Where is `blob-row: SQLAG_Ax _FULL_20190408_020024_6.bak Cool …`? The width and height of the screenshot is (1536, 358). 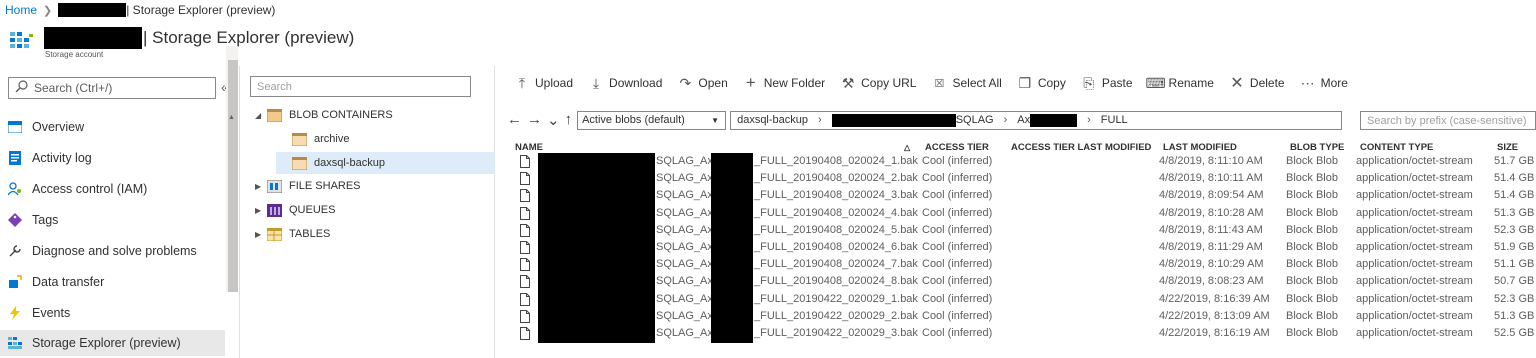
blob-row: SQLAG_Ax _FULL_20190408_020024_6.bak Cool … is located at coordinates (1016, 248).